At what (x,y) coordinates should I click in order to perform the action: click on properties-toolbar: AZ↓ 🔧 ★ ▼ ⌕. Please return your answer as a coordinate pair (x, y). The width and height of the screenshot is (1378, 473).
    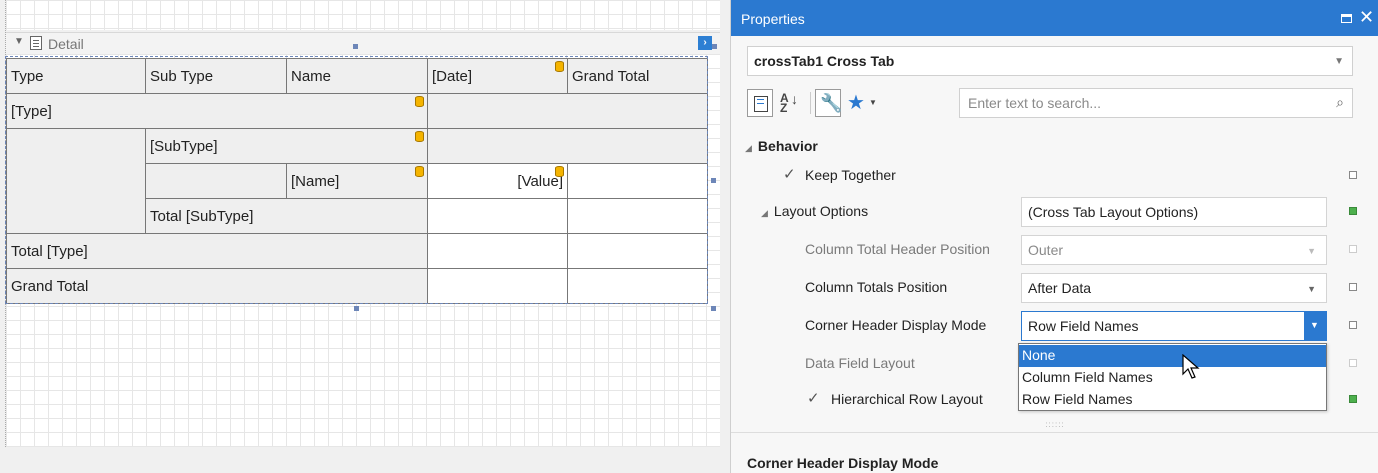
    Looking at the image, I should click on (1050, 105).